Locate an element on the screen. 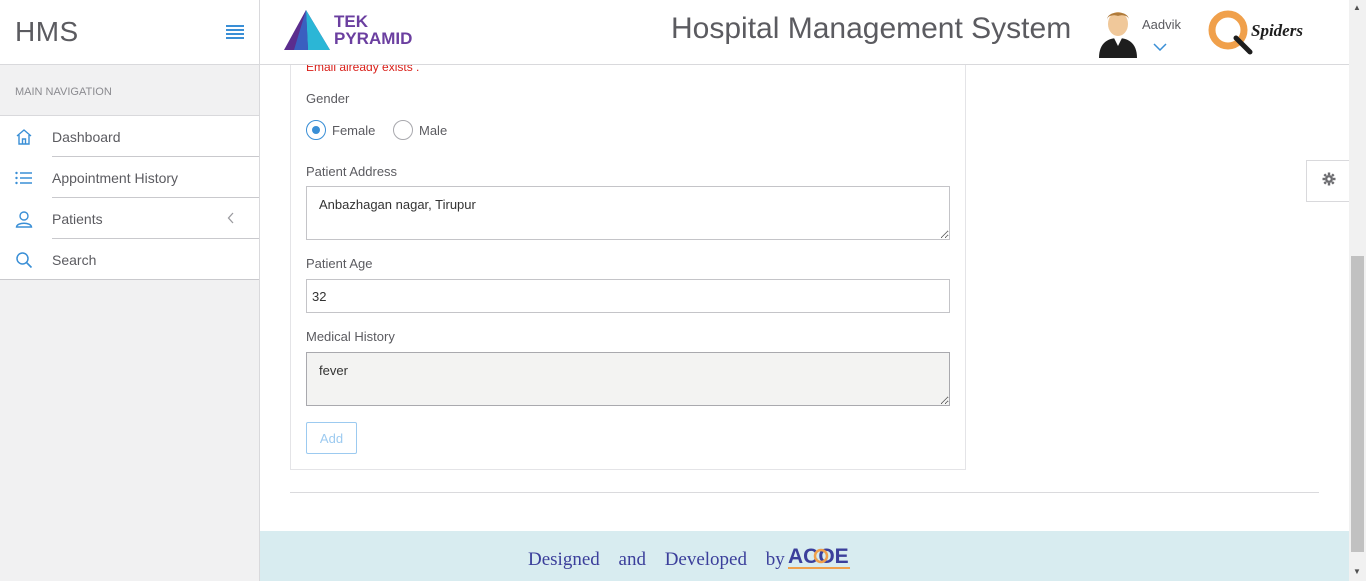  acoe-logo: ACOE is located at coordinates (819, 557).